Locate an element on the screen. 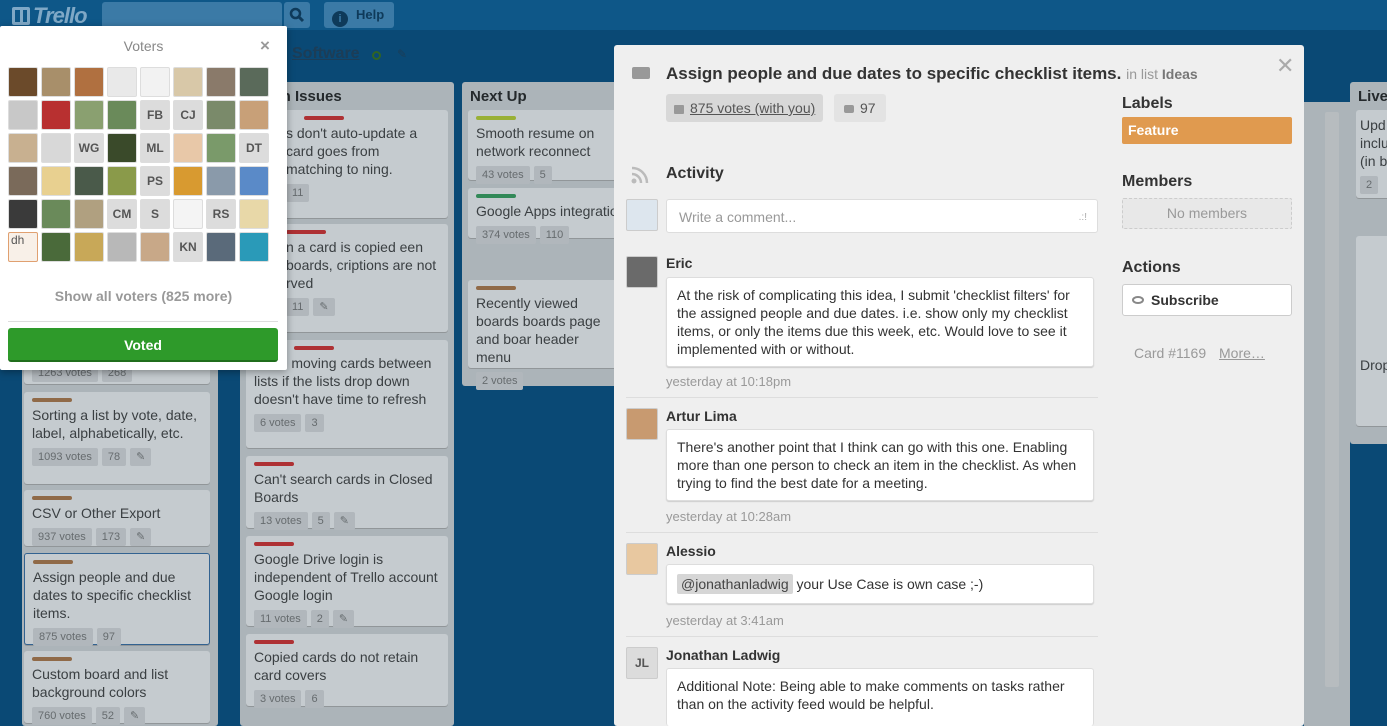  list-card: Google Apps integratio 374 votes 110 is located at coordinates (543, 216).